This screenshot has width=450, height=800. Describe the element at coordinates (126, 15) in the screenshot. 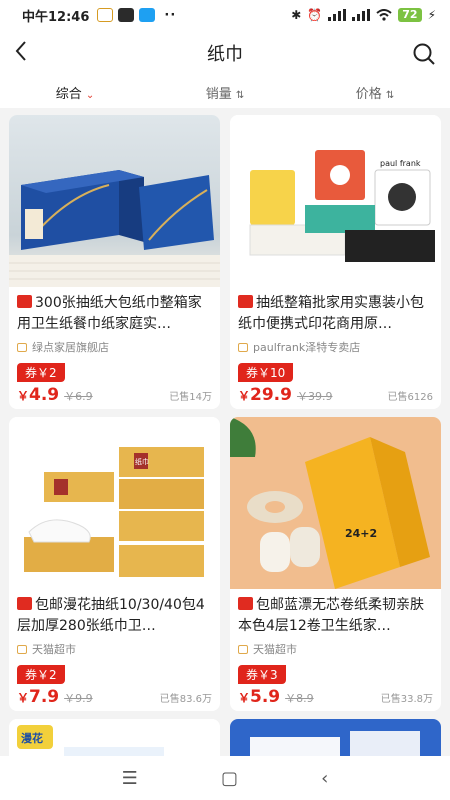

I see `app-notification-icon` at that location.